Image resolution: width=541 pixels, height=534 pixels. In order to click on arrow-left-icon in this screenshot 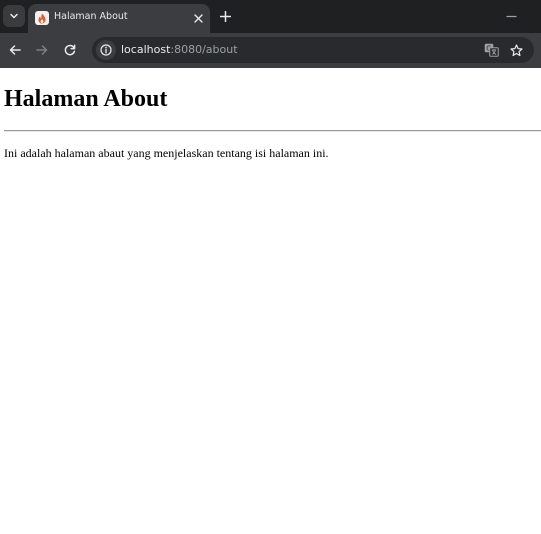, I will do `click(15, 50)`.